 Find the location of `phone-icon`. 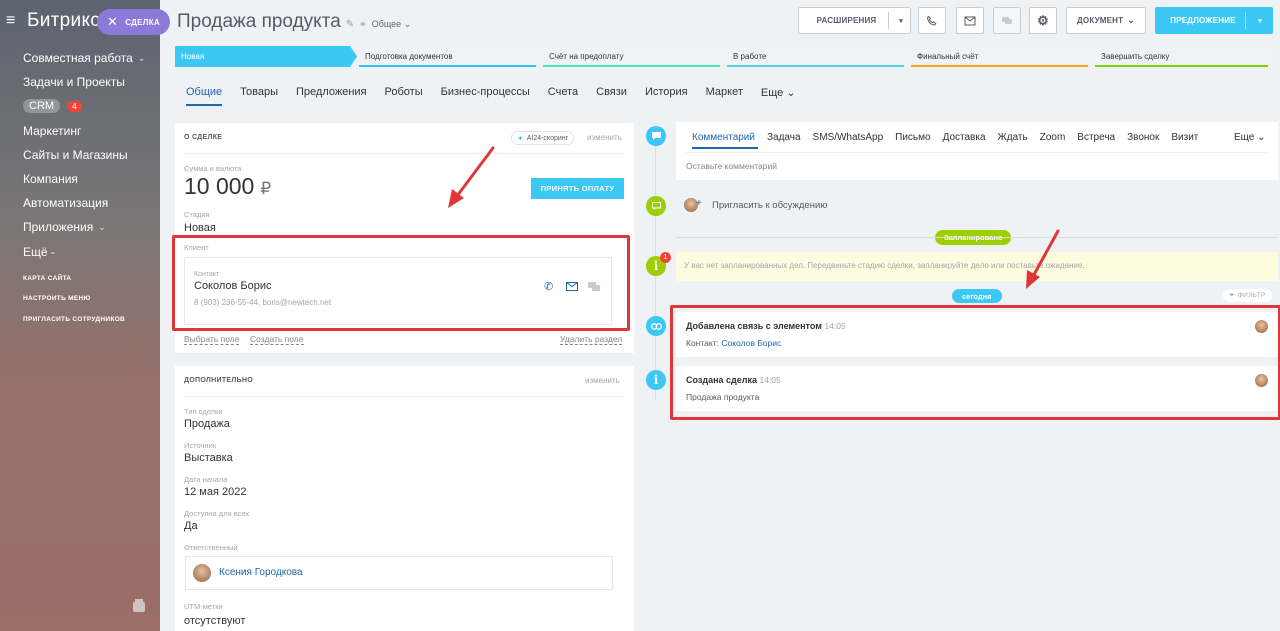

phone-icon is located at coordinates (931, 20).